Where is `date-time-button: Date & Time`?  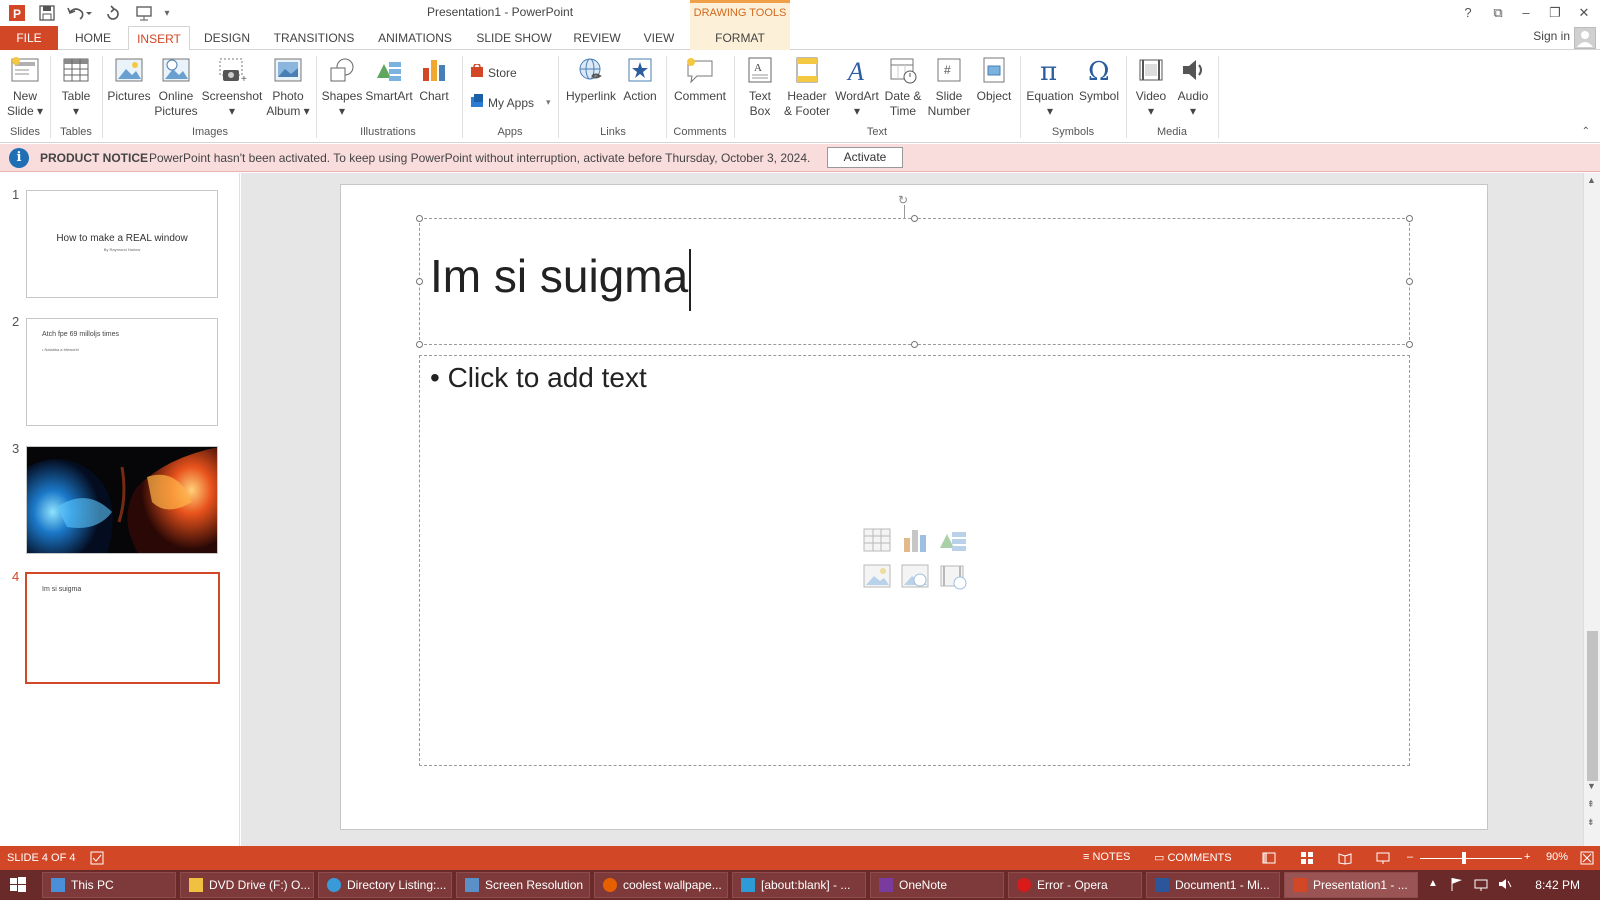
date-time-button: Date & Time is located at coordinates (903, 86).